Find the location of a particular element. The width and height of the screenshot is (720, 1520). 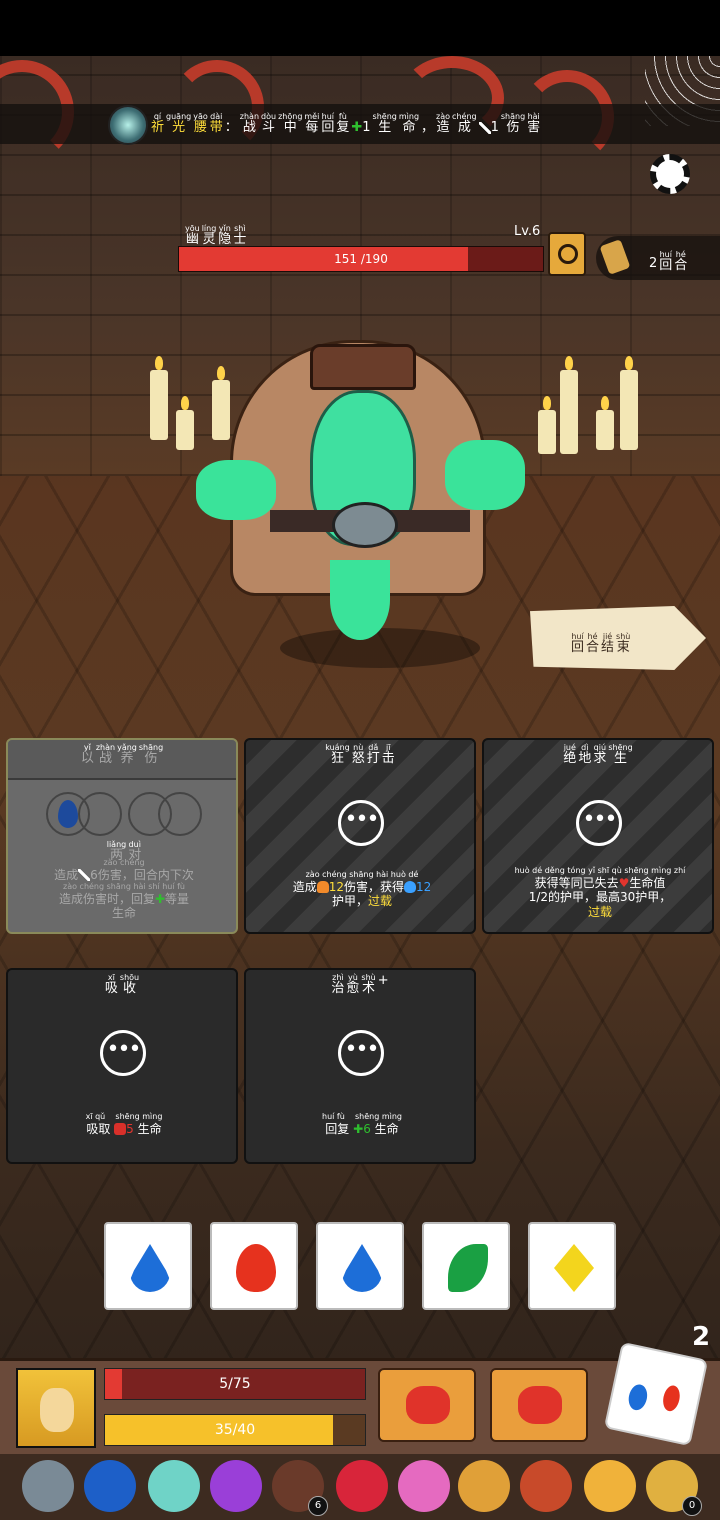

ruby-char: jié 结 is located at coordinates (608, 644).